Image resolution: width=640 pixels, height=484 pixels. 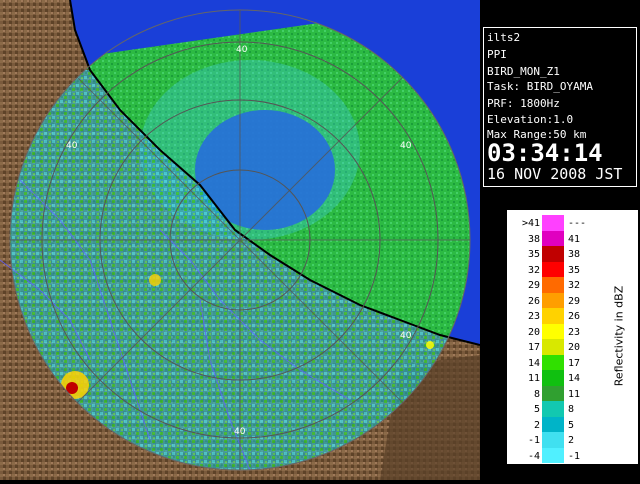 What do you see at coordinates (545, 153) in the screenshot?
I see `scan-time: 03:34:14` at bounding box center [545, 153].